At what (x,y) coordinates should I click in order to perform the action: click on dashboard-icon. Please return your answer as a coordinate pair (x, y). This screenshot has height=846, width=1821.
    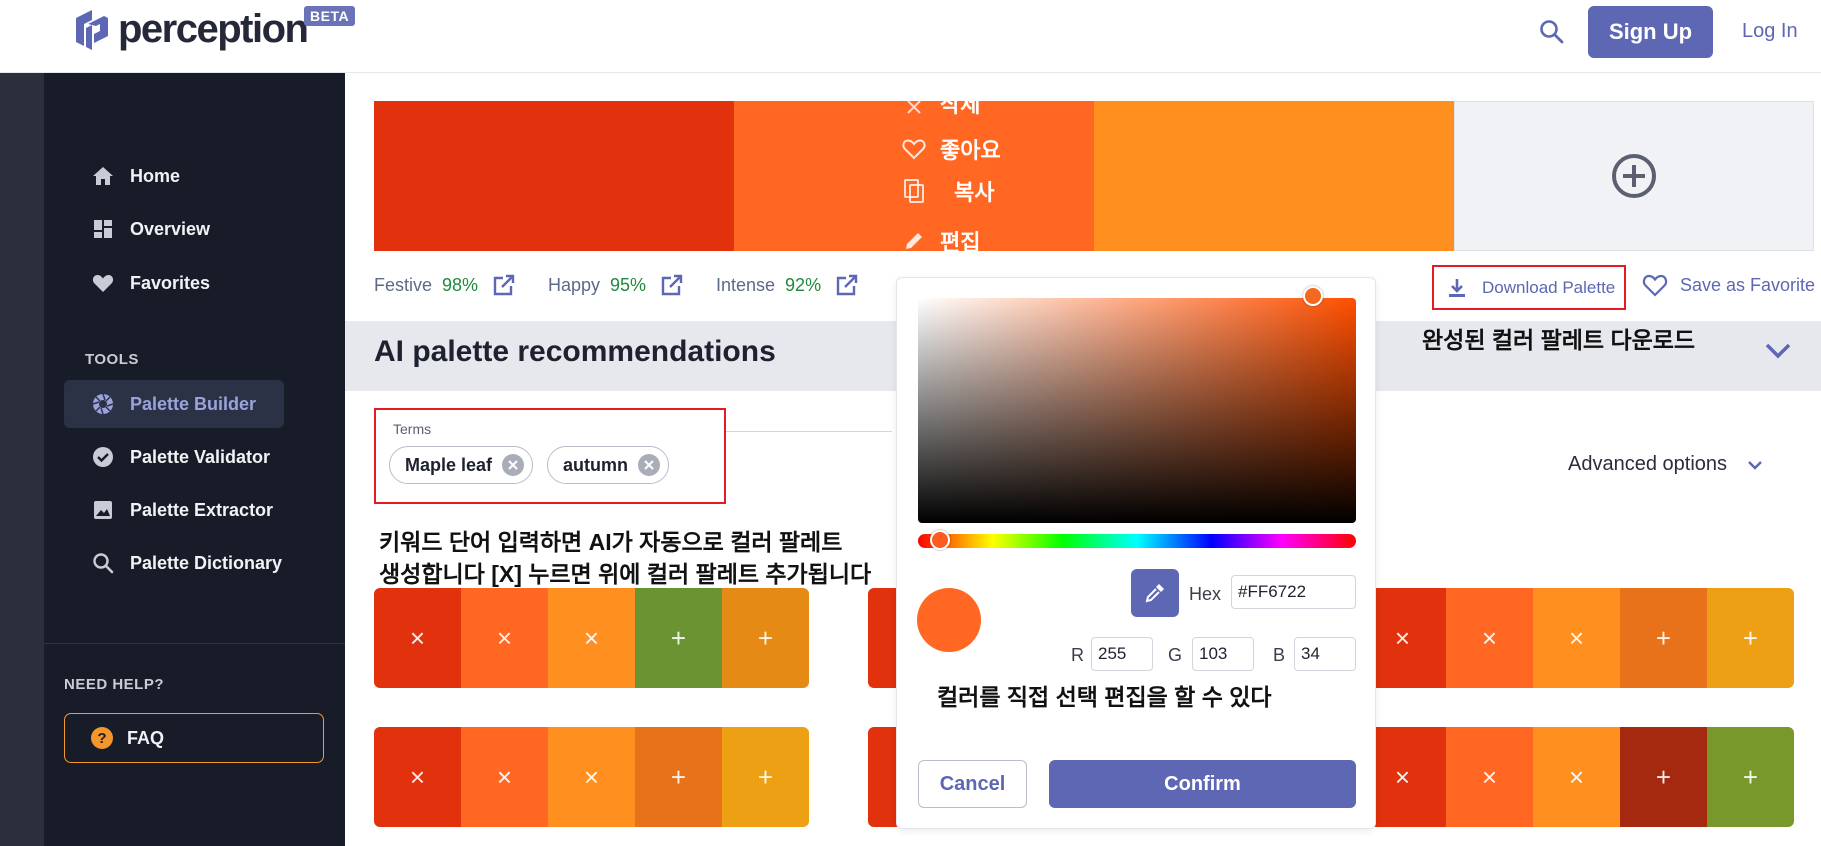
    Looking at the image, I should click on (103, 229).